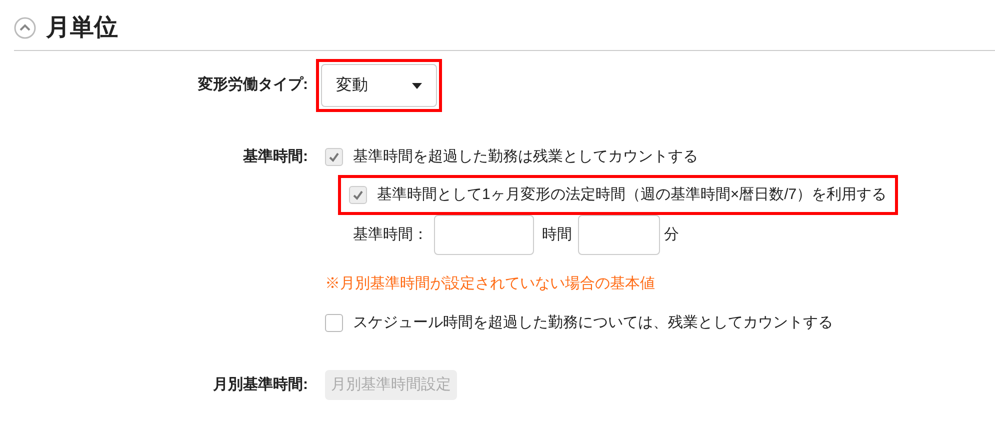 The width and height of the screenshot is (995, 423). Describe the element at coordinates (82, 28) in the screenshot. I see `section-title: 月単位` at that location.